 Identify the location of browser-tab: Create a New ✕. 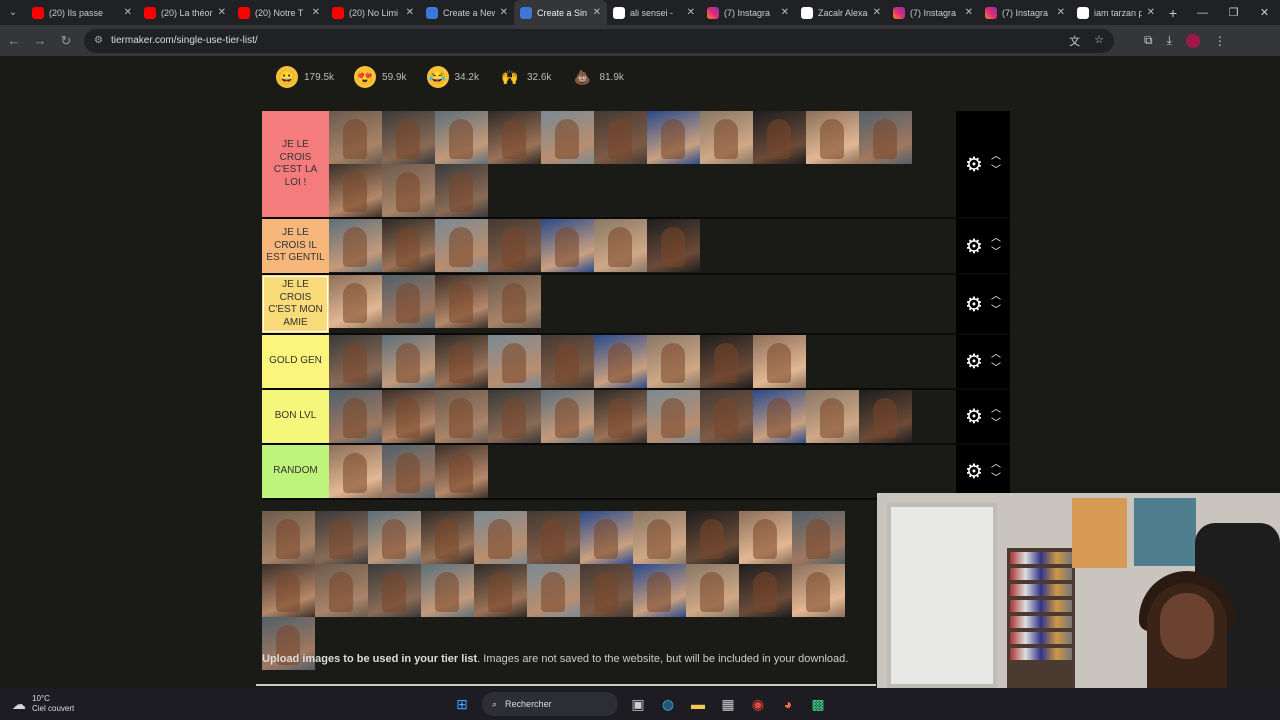
(467, 12).